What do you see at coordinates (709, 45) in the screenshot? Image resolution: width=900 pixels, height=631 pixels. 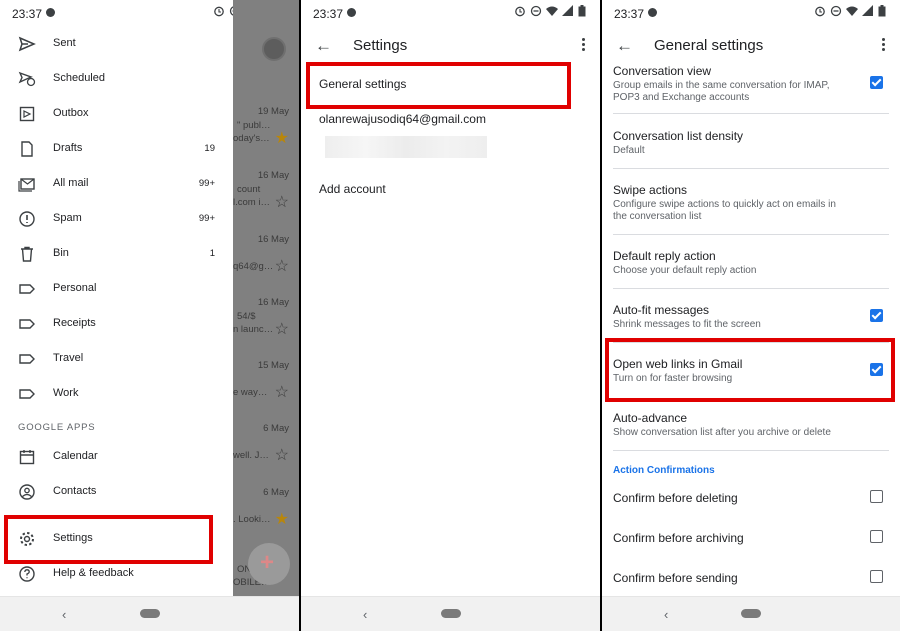 I see `page-title: General settings` at bounding box center [709, 45].